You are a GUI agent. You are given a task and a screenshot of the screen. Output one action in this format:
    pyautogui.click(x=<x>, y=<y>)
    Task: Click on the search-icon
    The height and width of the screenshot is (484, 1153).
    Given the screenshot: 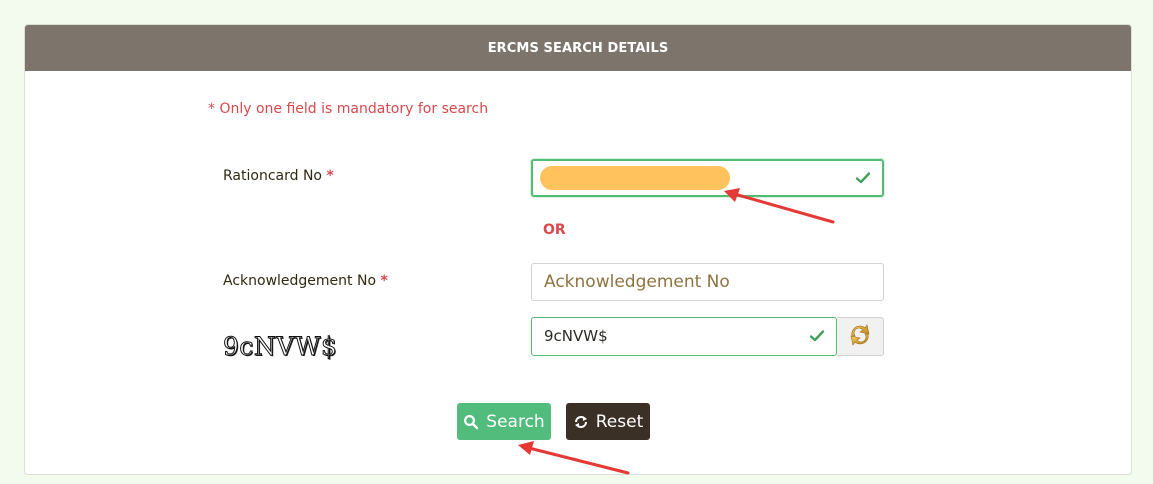 What is the action you would take?
    pyautogui.click(x=471, y=422)
    